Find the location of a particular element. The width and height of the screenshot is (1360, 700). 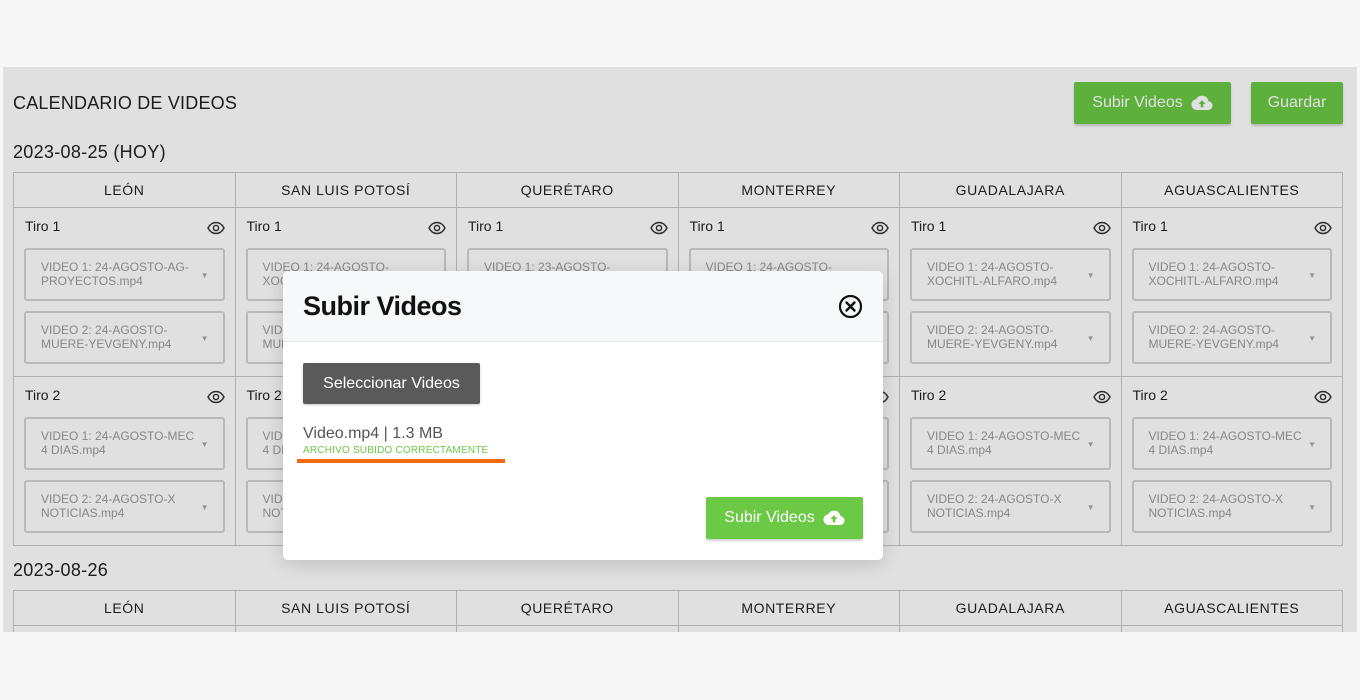

upload-status-text: ARCHIVO SUBIDO CORRECTAMENTE is located at coordinates (396, 450).